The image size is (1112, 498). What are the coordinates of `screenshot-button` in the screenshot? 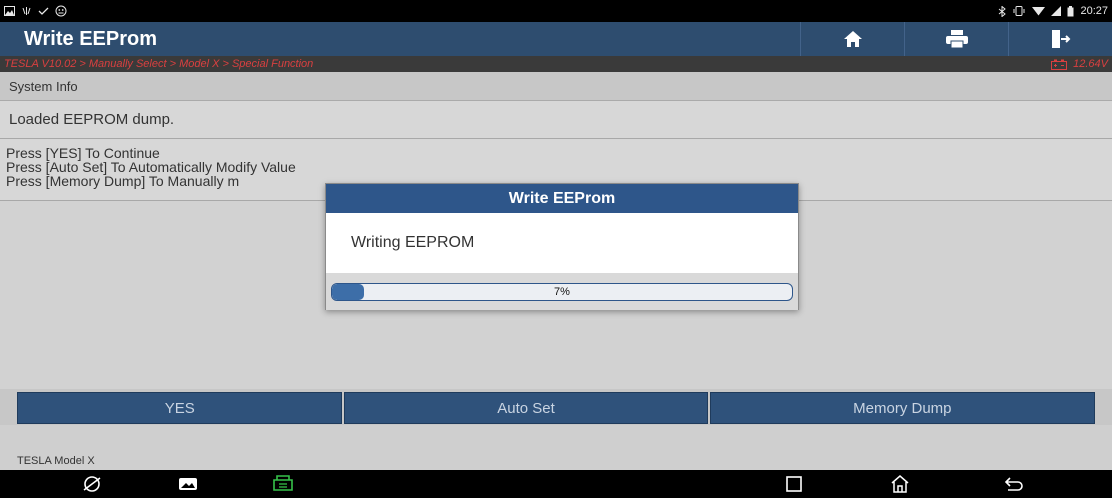 It's located at (188, 484).